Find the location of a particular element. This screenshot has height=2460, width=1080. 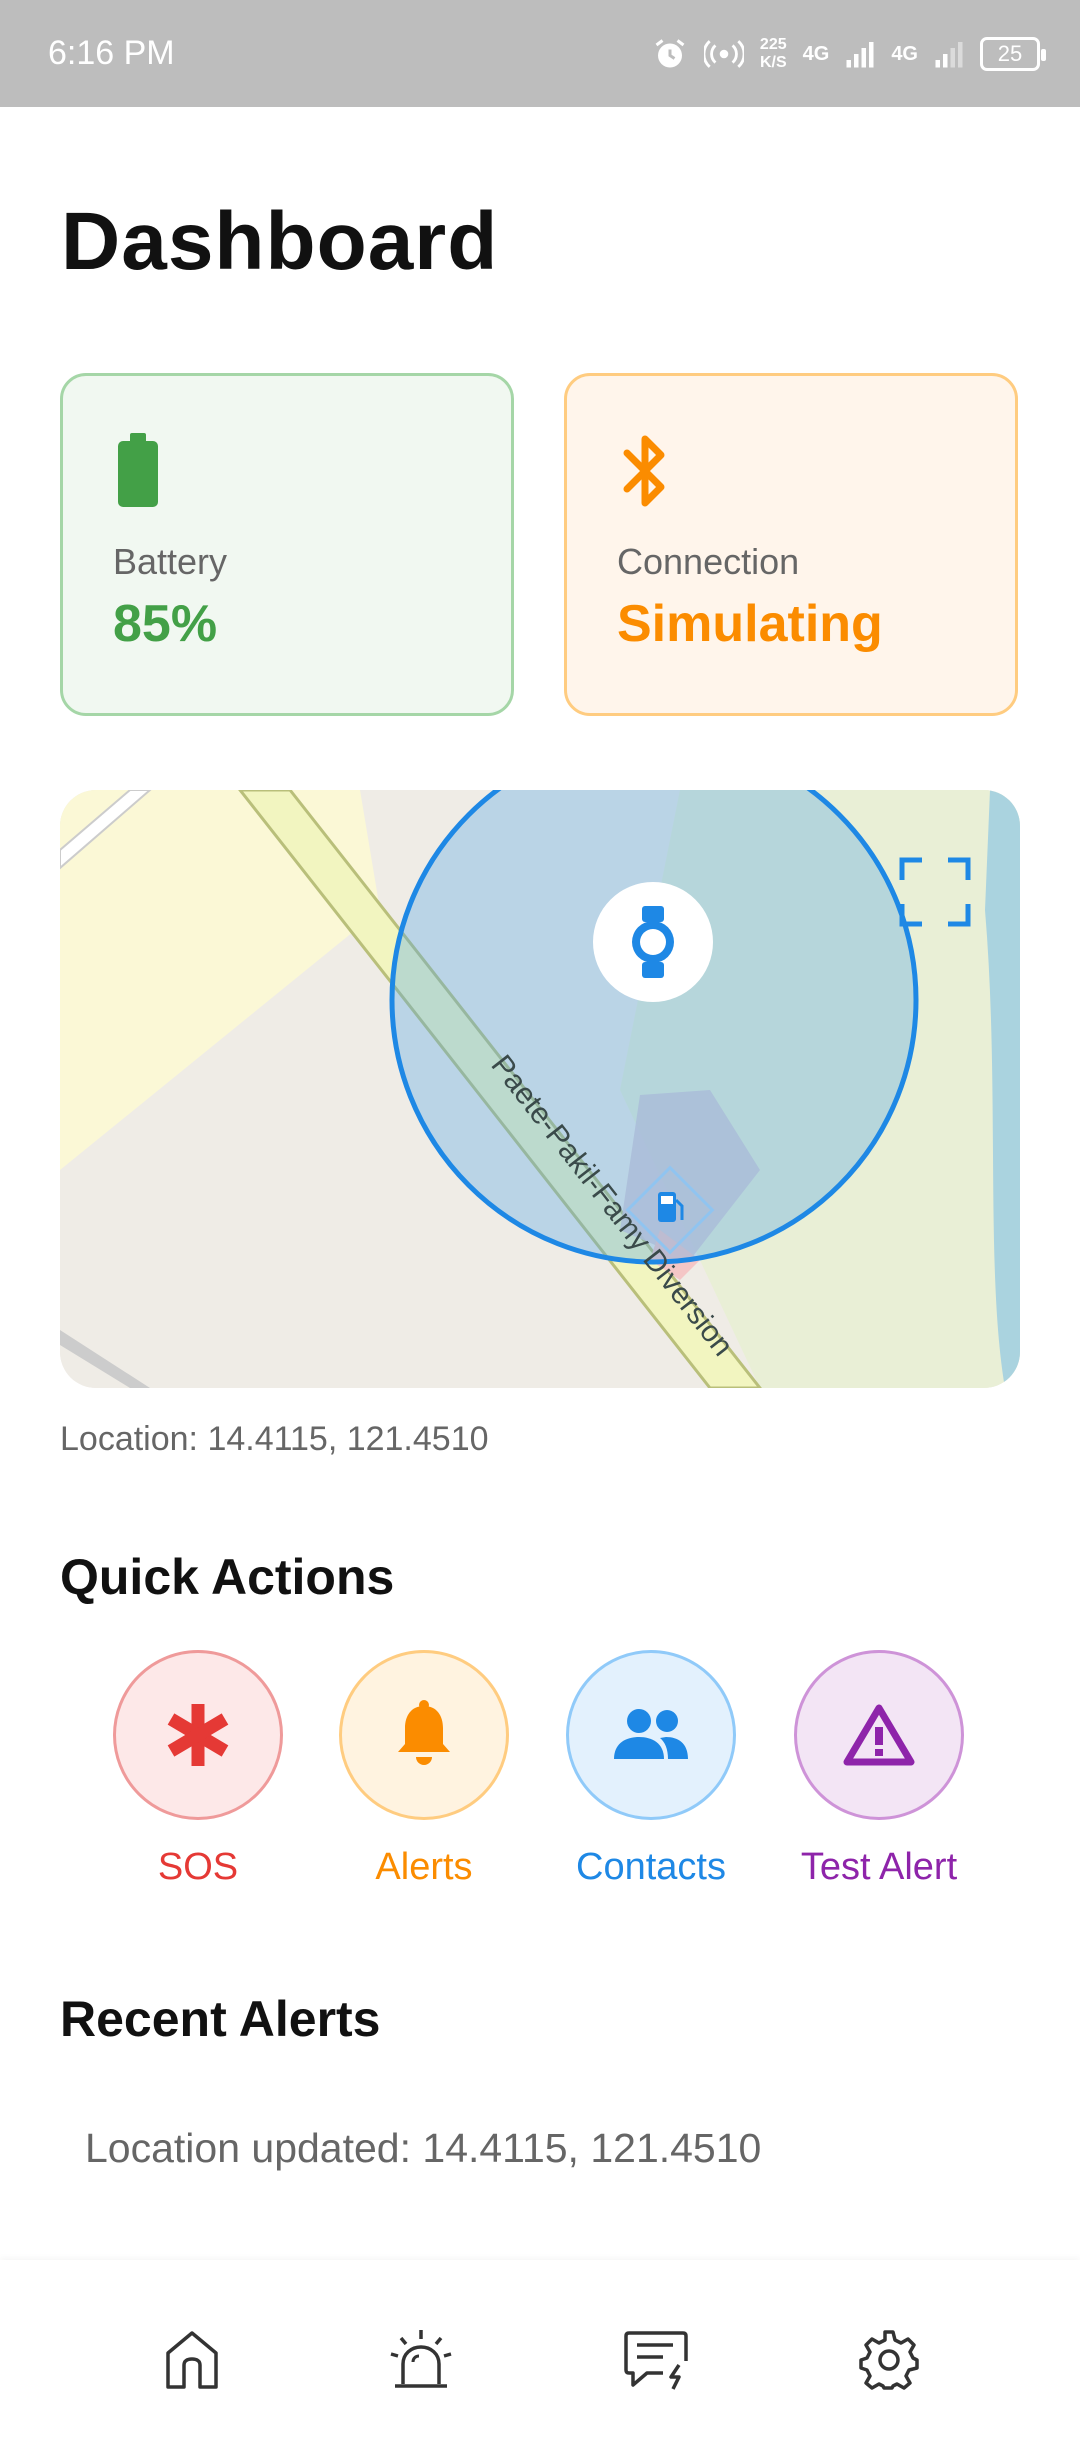

nav-messages is located at coordinates (656, 2360).